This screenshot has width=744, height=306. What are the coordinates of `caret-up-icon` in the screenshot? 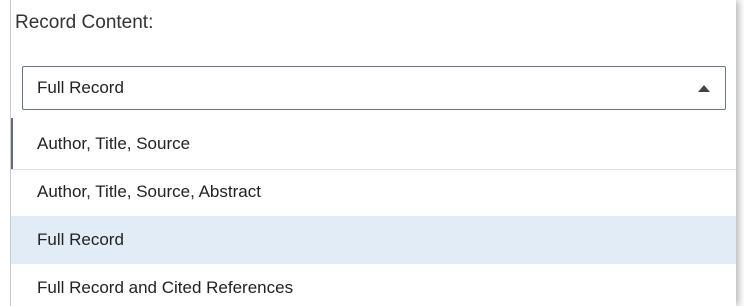 It's located at (704, 88).